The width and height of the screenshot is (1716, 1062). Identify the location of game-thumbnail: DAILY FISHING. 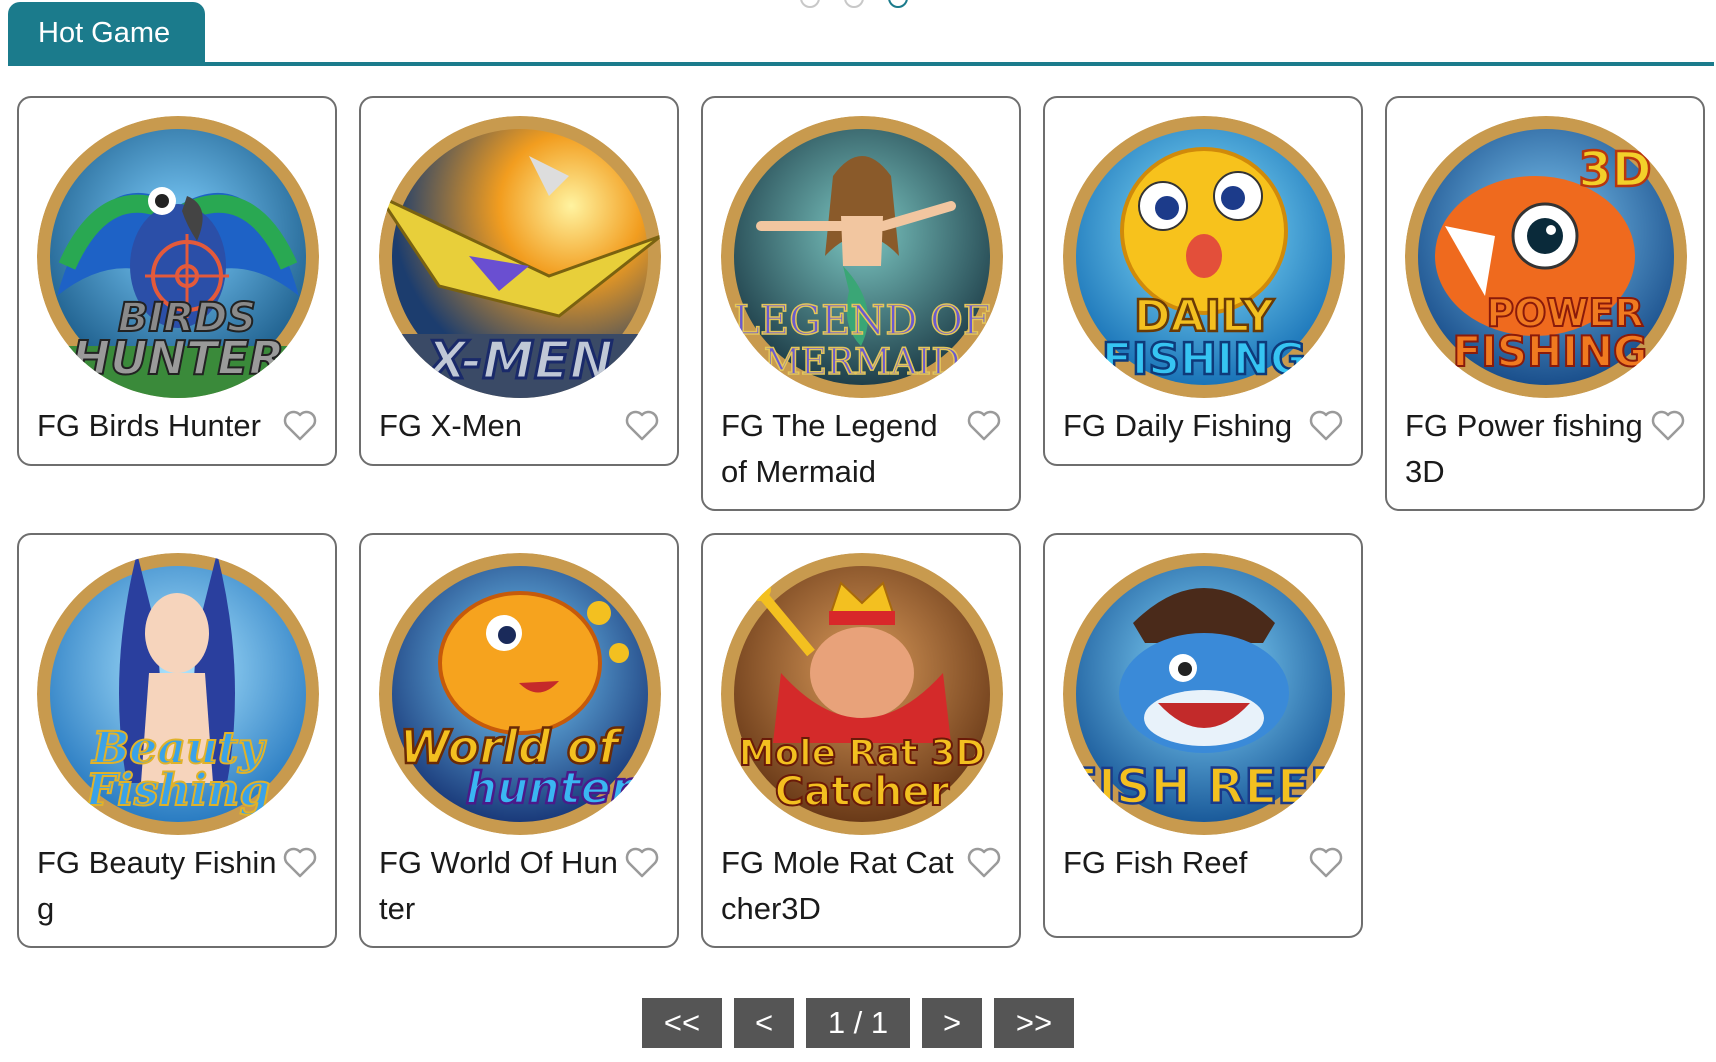
(1204, 257).